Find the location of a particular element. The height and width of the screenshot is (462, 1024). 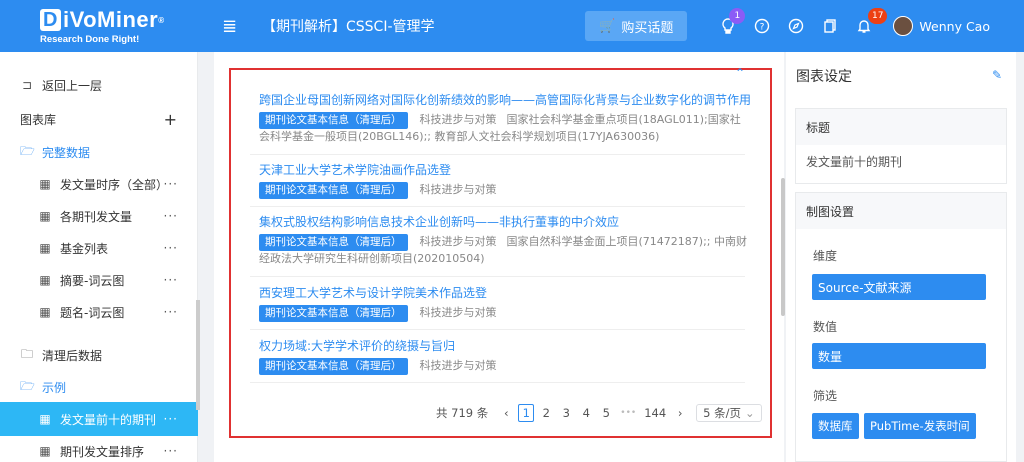

page-size-select: 5 条/页 ⌄ is located at coordinates (729, 413).